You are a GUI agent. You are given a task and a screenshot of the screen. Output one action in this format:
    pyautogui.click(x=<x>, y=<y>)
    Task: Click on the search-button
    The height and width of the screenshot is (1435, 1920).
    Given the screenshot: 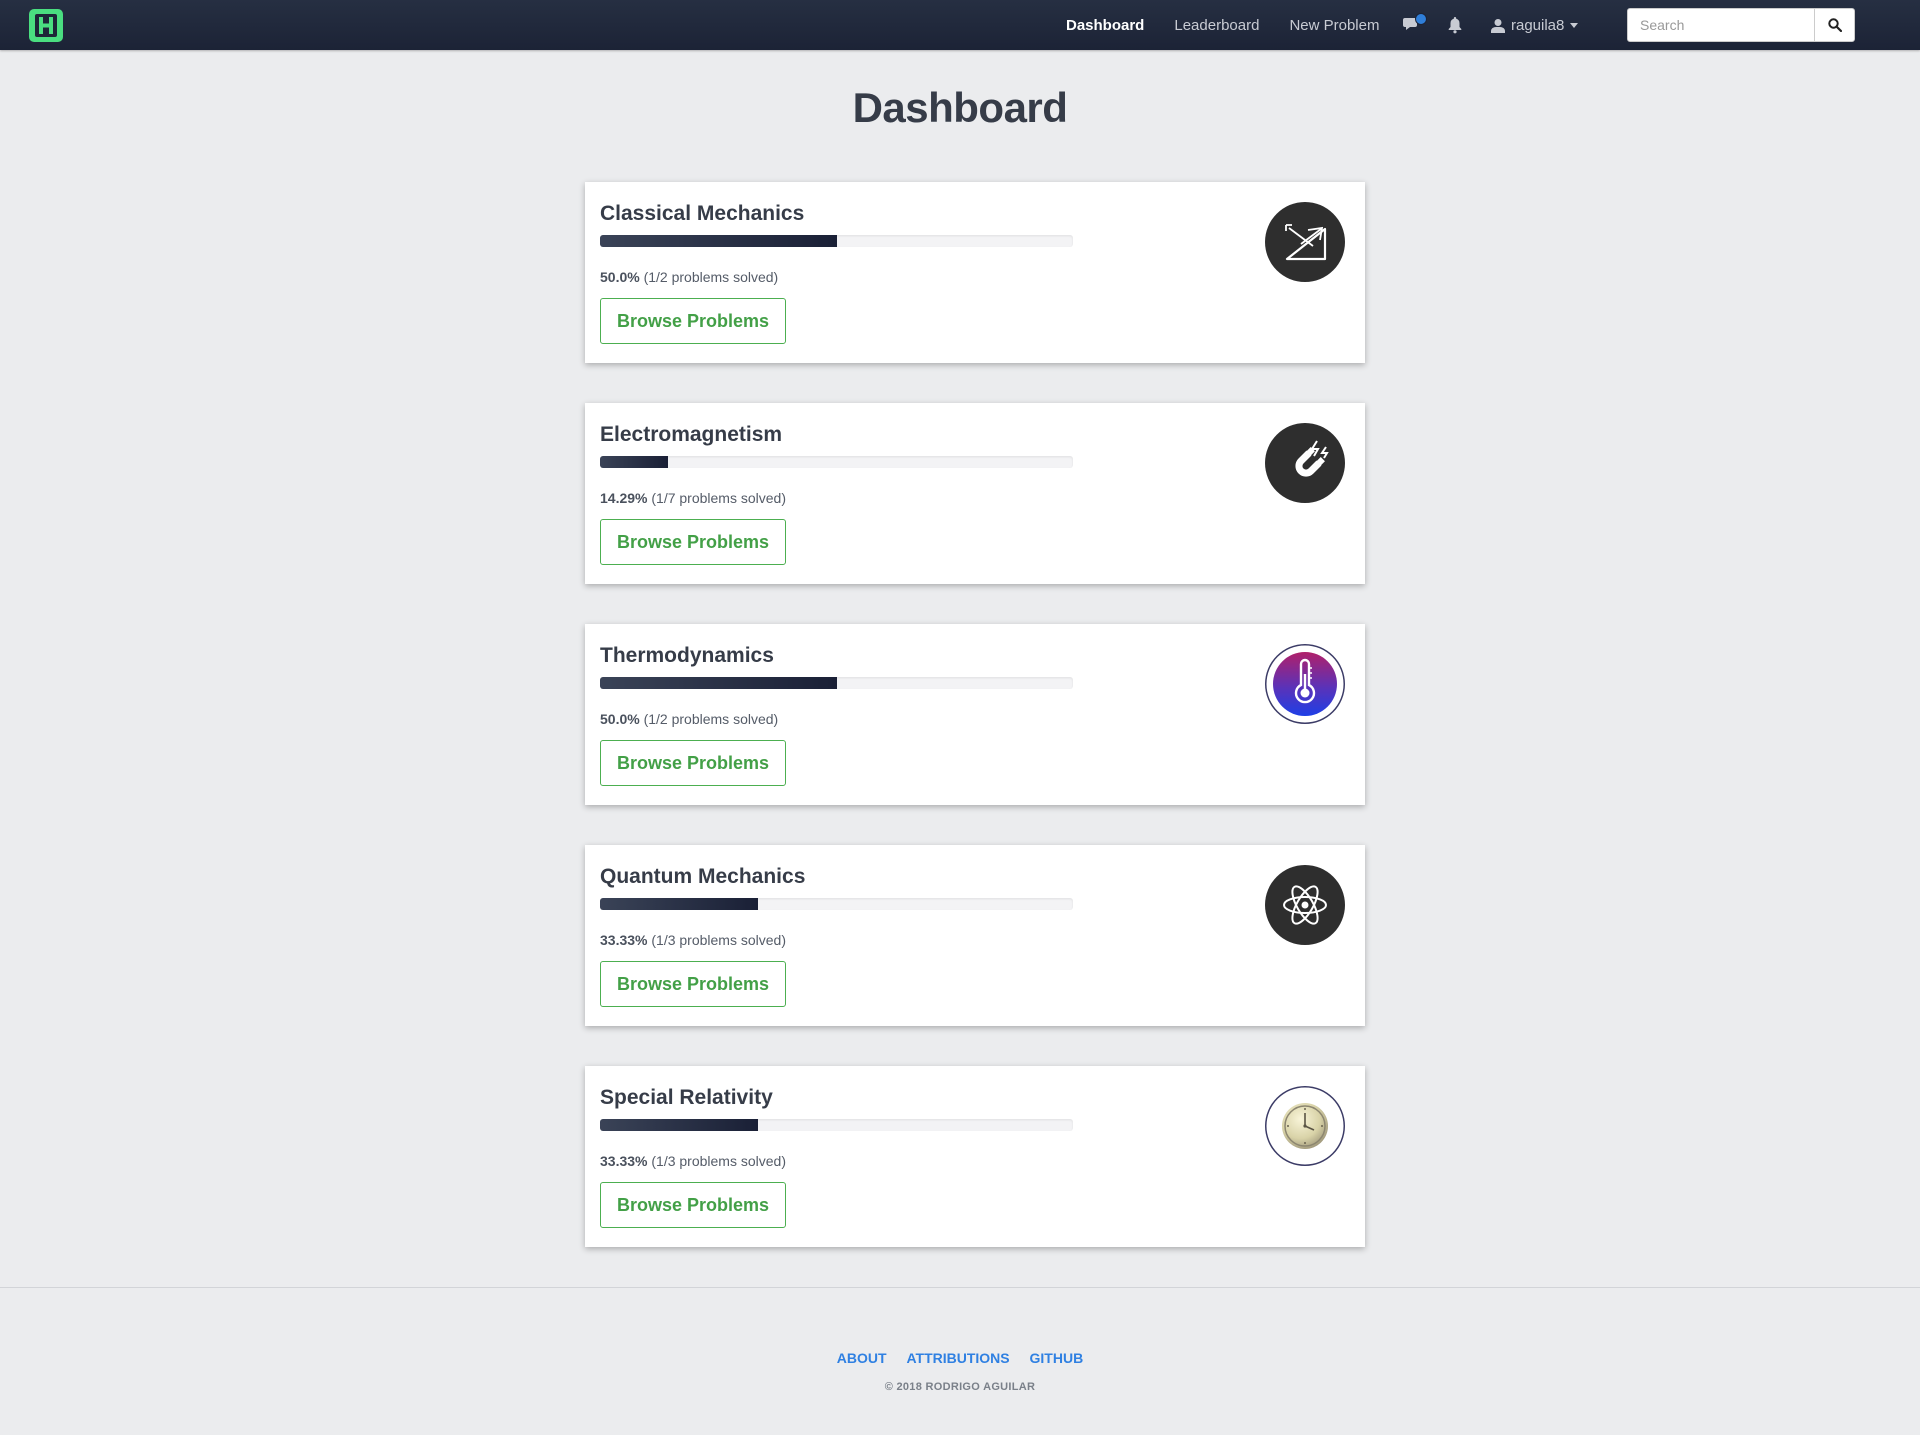 What is the action you would take?
    pyautogui.click(x=1834, y=25)
    